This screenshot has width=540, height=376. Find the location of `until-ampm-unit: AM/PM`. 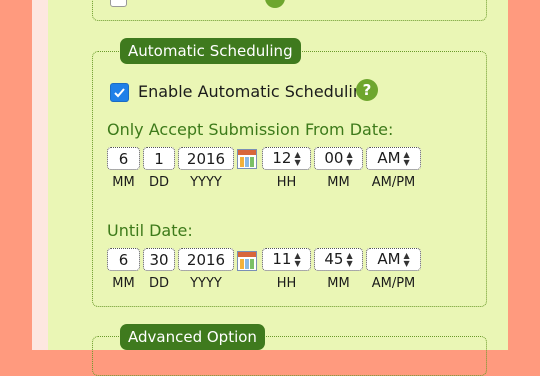

until-ampm-unit: AM/PM is located at coordinates (393, 283).